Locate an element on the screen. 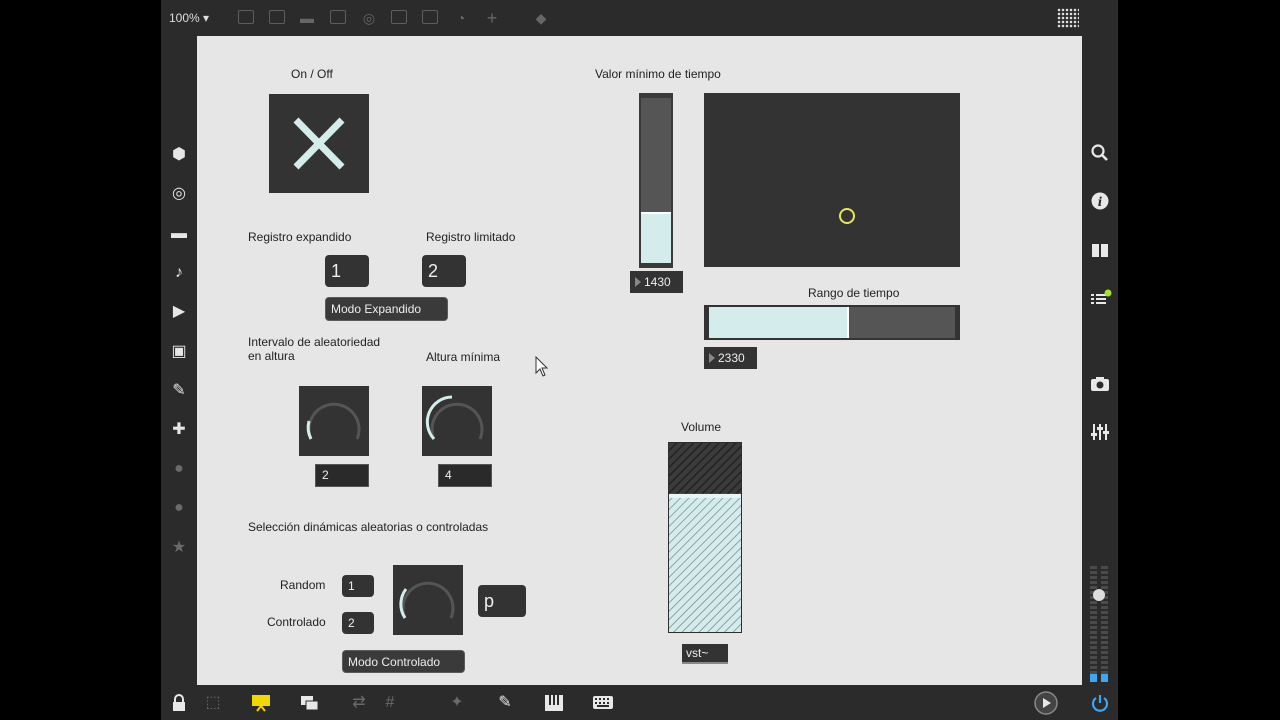 This screenshot has height=720, width=1280. registro-limitado-message: 2 is located at coordinates (444, 271).